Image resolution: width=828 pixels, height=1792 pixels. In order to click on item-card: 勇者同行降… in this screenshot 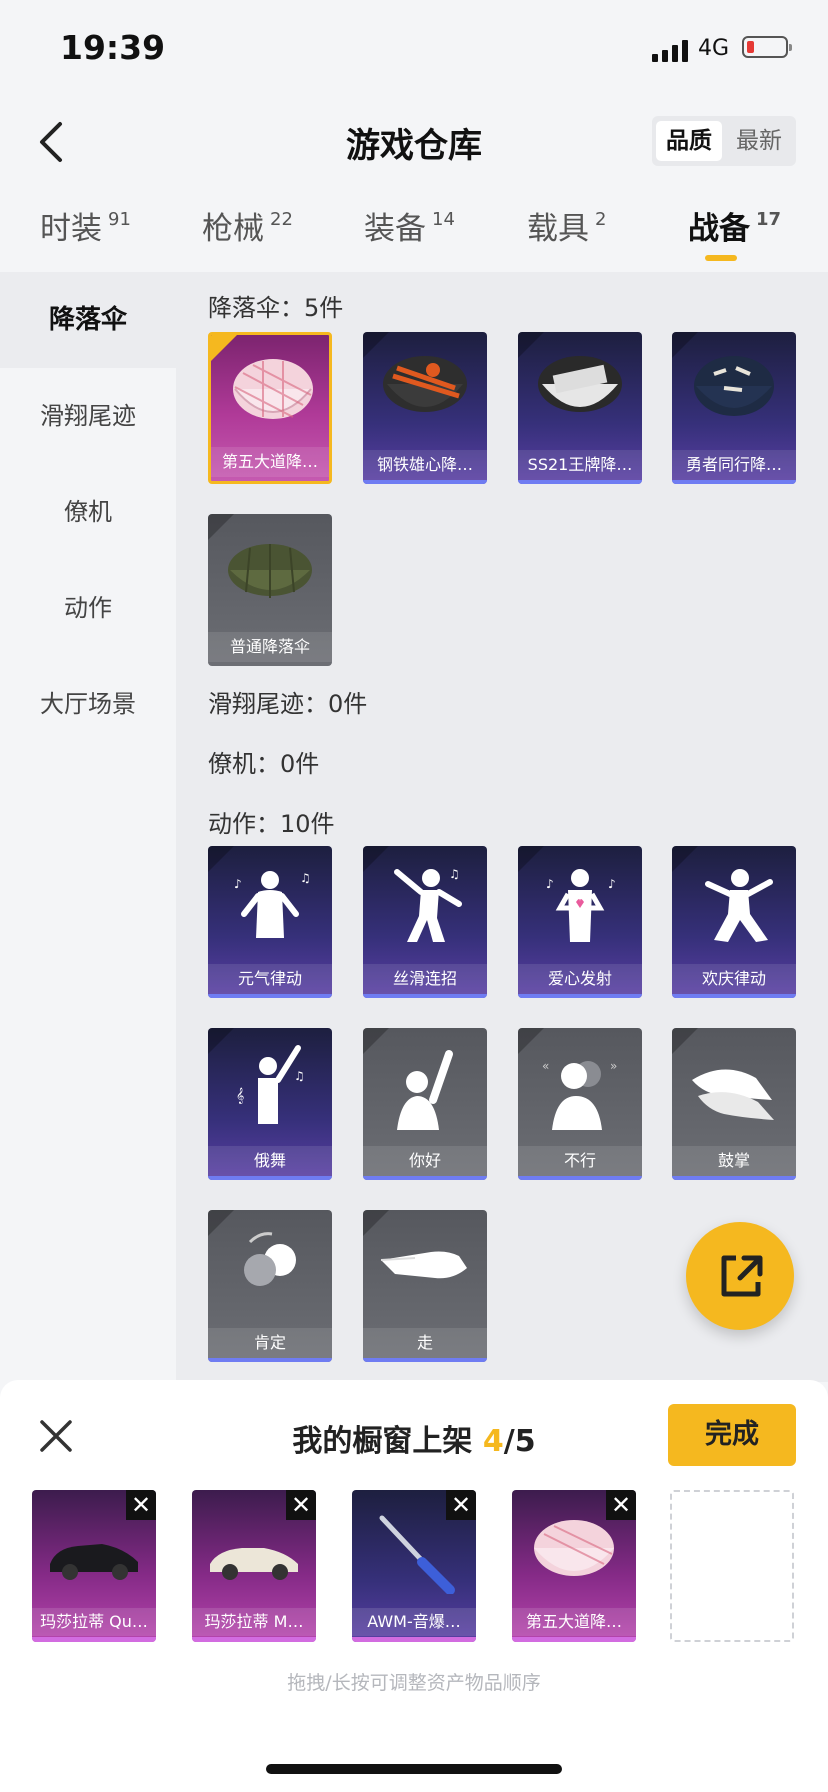, I will do `click(734, 408)`.